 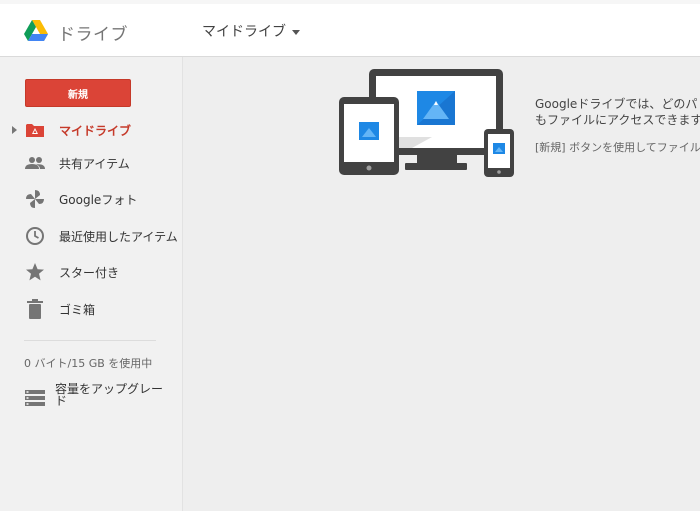 I want to click on devices-illustration, so click(x=426, y=123).